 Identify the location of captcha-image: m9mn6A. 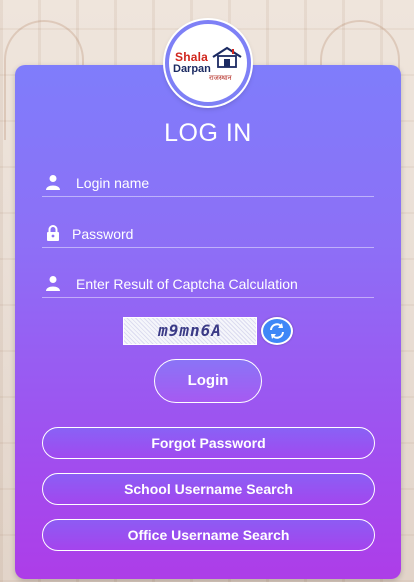
(190, 331).